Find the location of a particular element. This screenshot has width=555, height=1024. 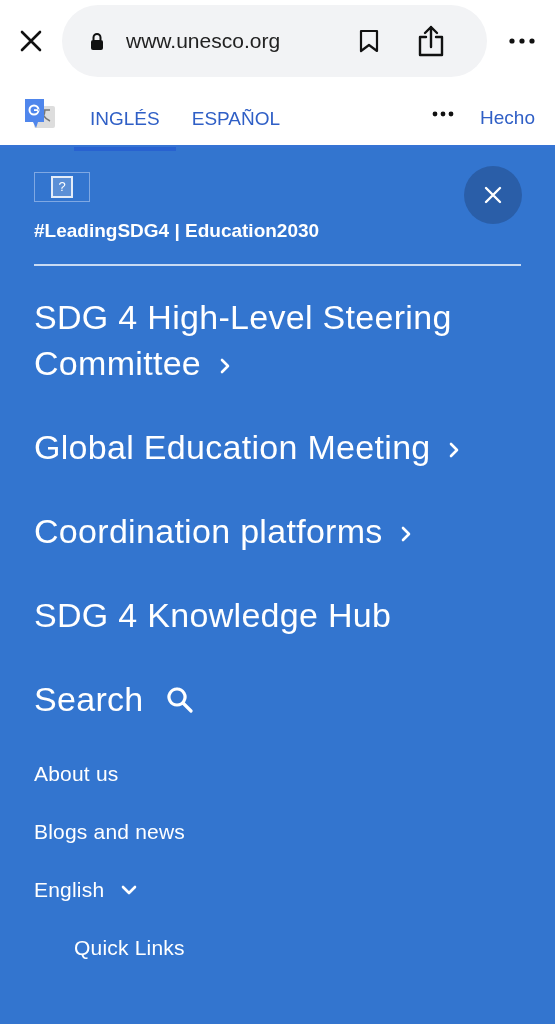

menu-link: Quick Links is located at coordinates (129, 948).